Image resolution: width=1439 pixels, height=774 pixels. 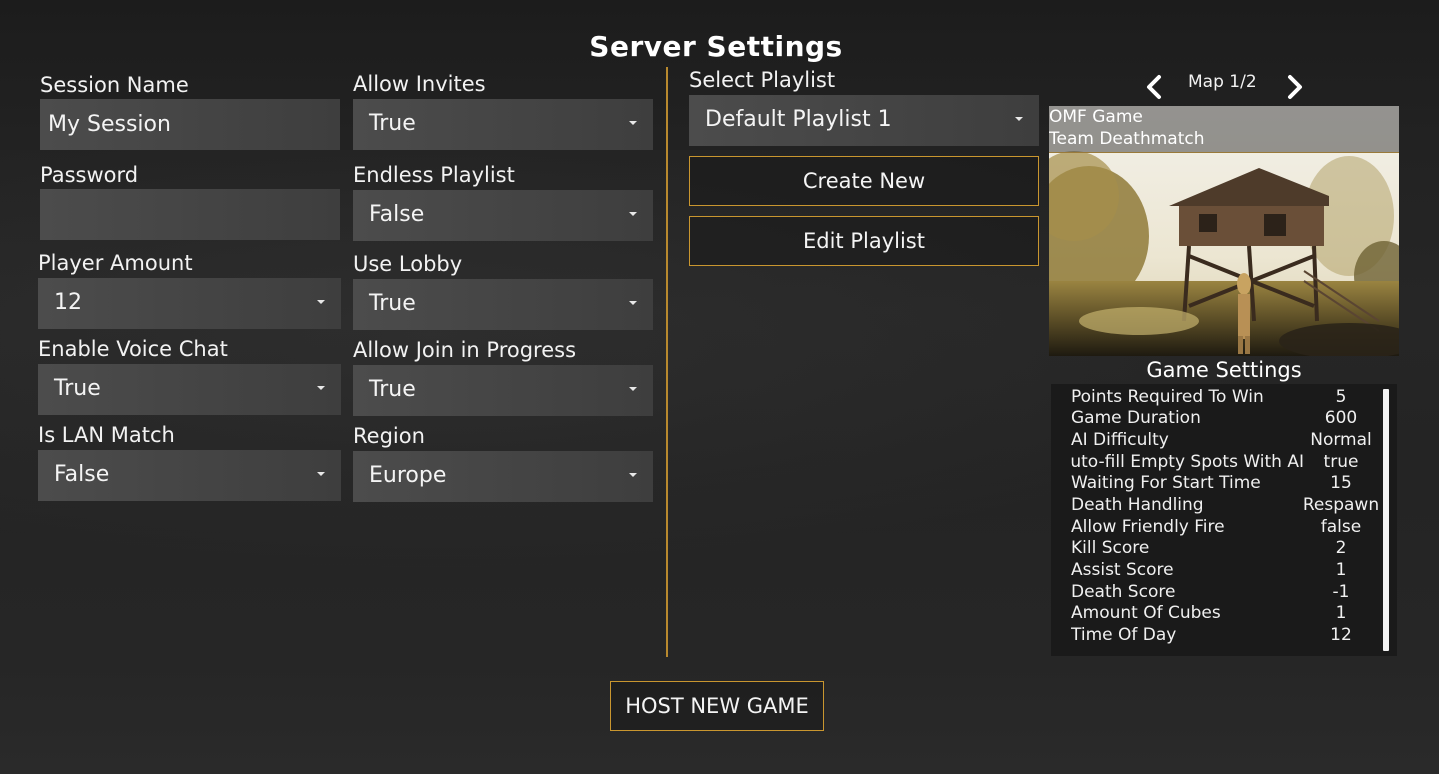 What do you see at coordinates (1224, 370) in the screenshot?
I see `game-settings-title: Game Settings` at bounding box center [1224, 370].